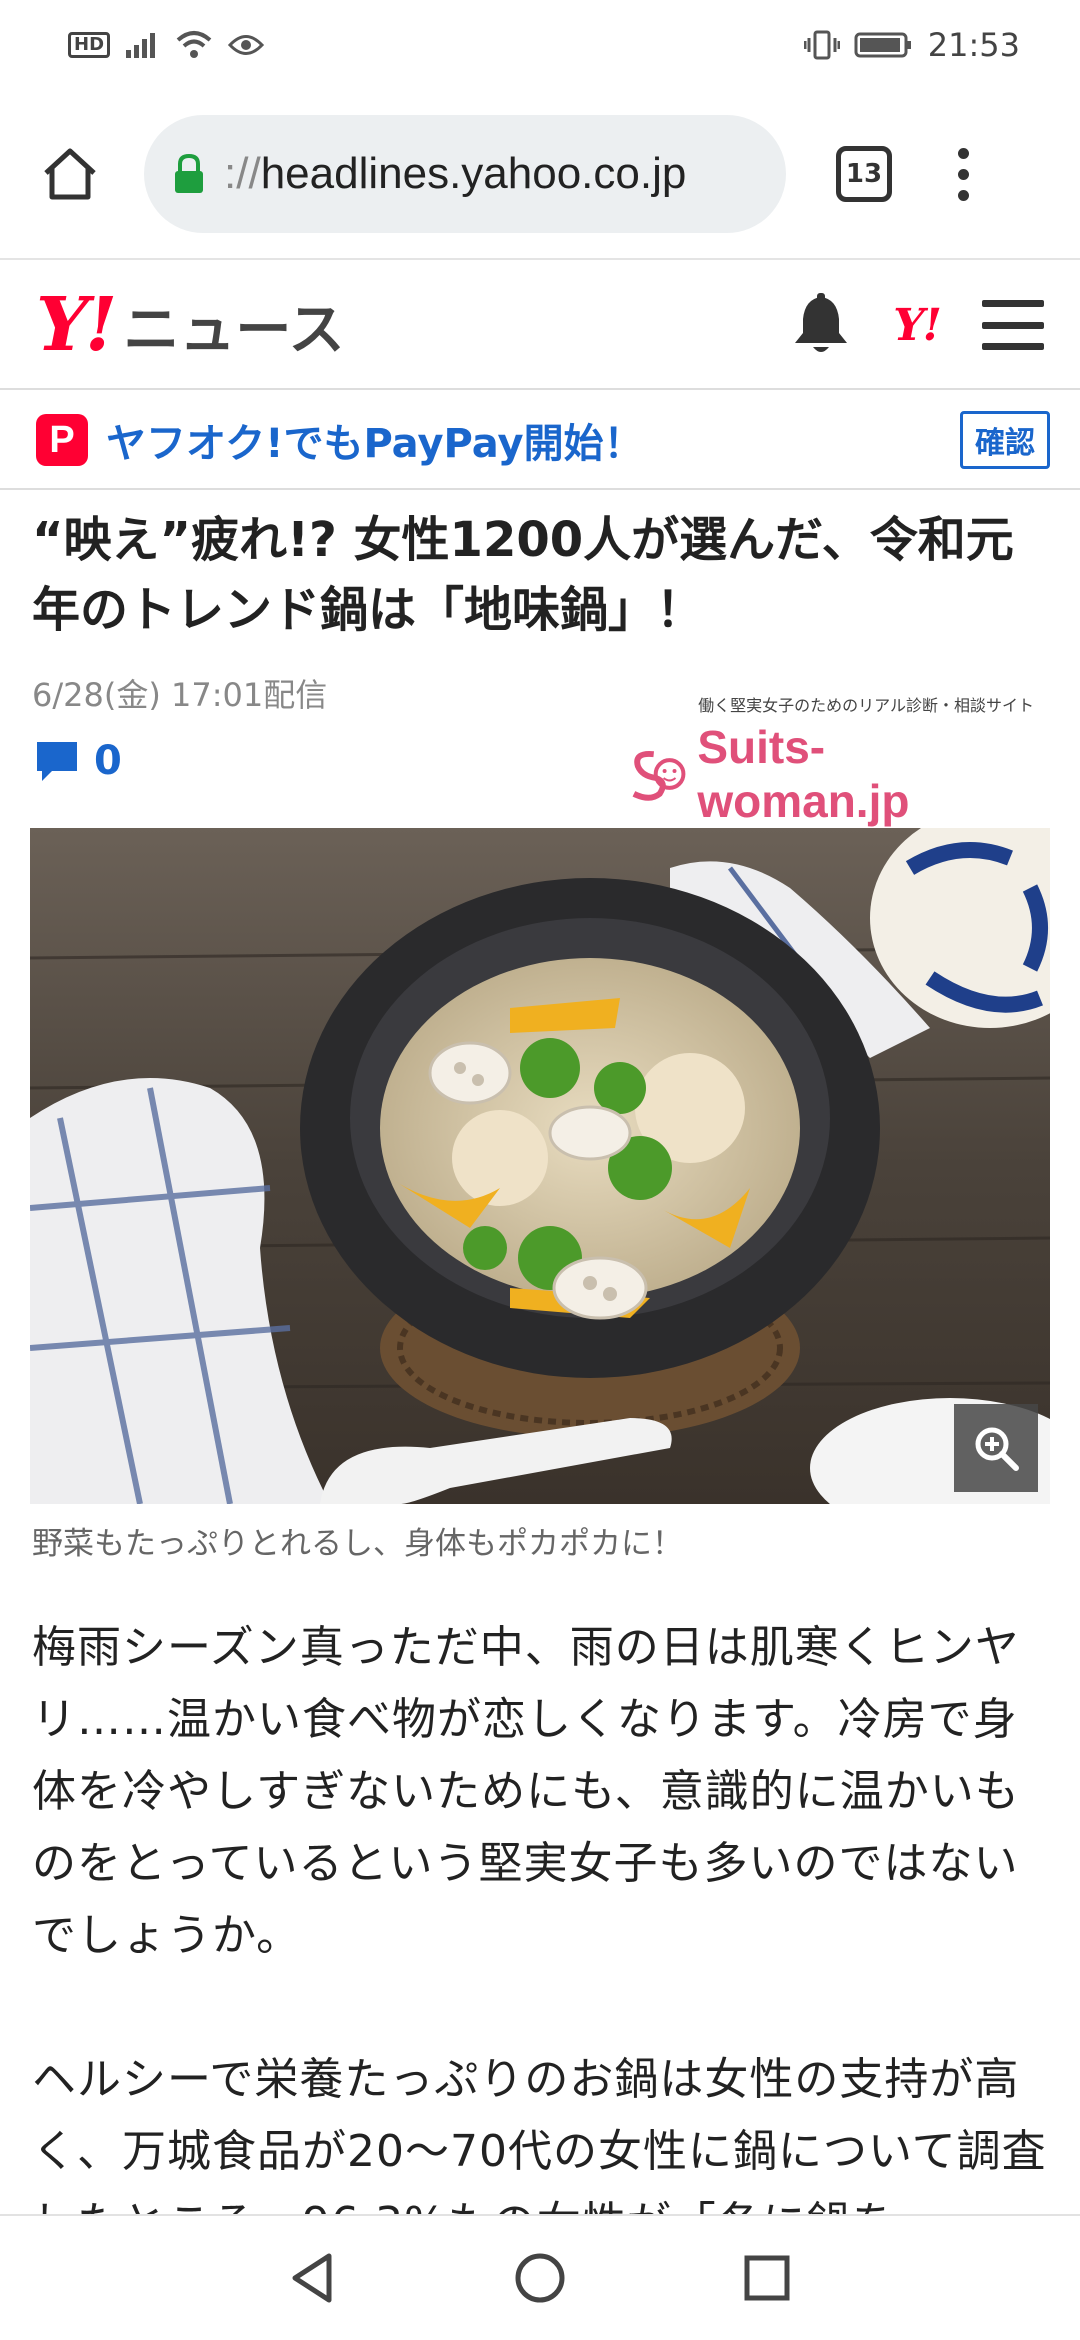 The image size is (1080, 2340). I want to click on source-tagline: 働く堅実女子のためのリアル診断・相談サイト, so click(866, 705).